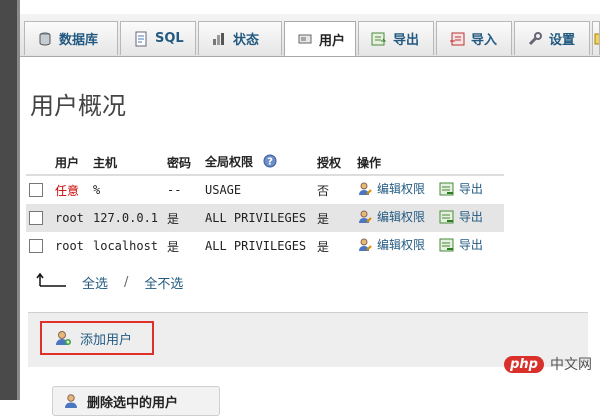 Image resolution: width=600 pixels, height=416 pixels. Describe the element at coordinates (457, 39) in the screenshot. I see `import-icon` at that location.